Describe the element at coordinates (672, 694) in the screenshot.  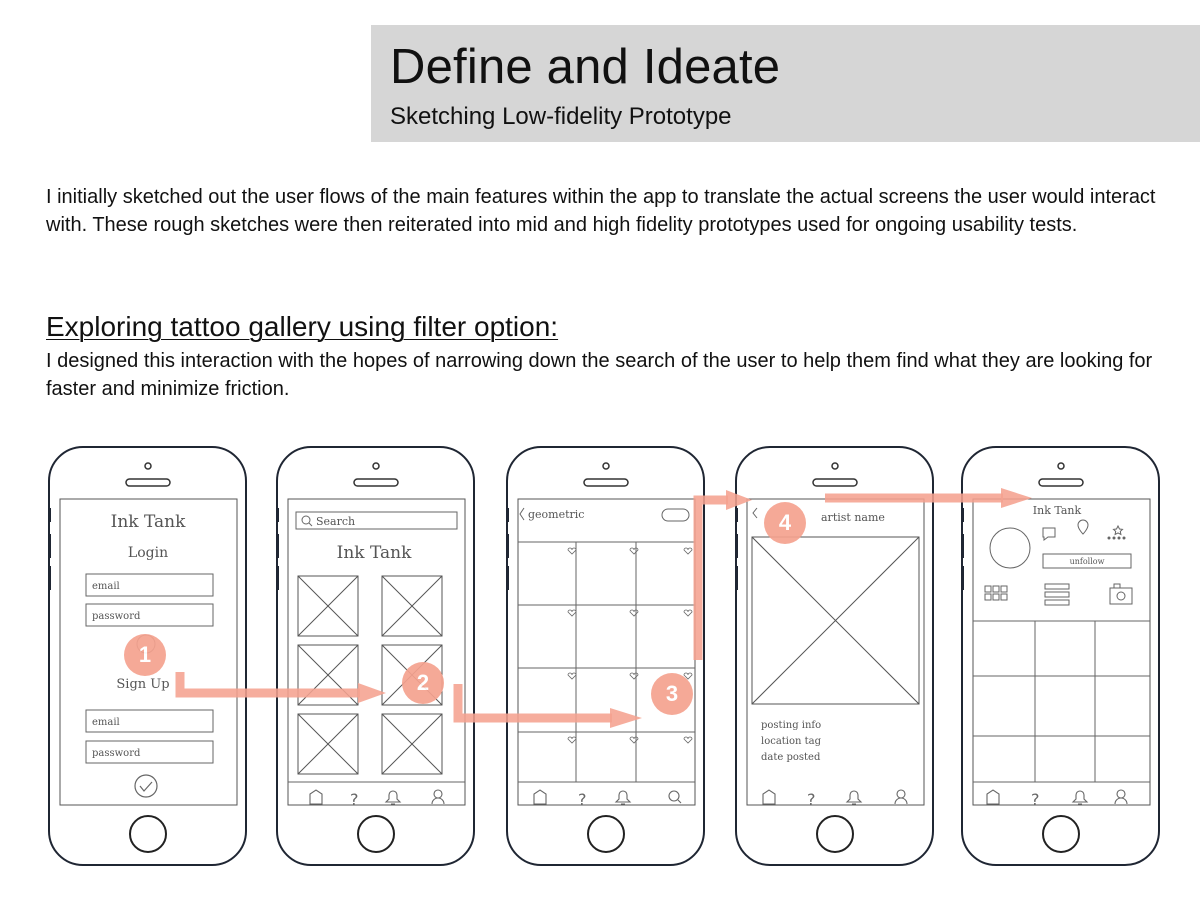
I see `step-marker-3: 3` at that location.